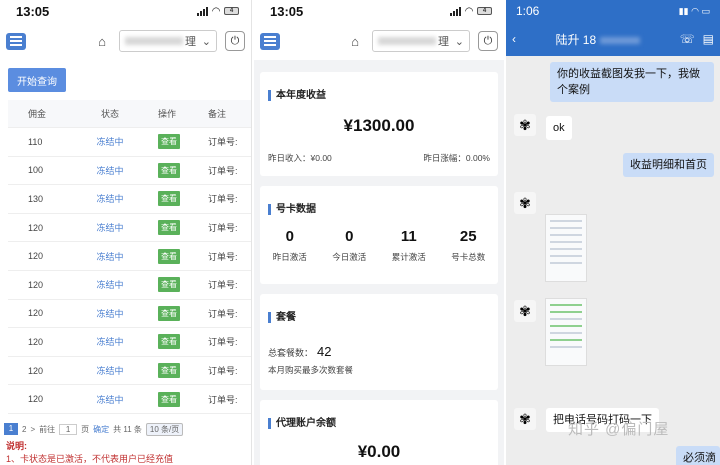  Describe the element at coordinates (282, 317) in the screenshot. I see `card-title: 套餐` at that location.